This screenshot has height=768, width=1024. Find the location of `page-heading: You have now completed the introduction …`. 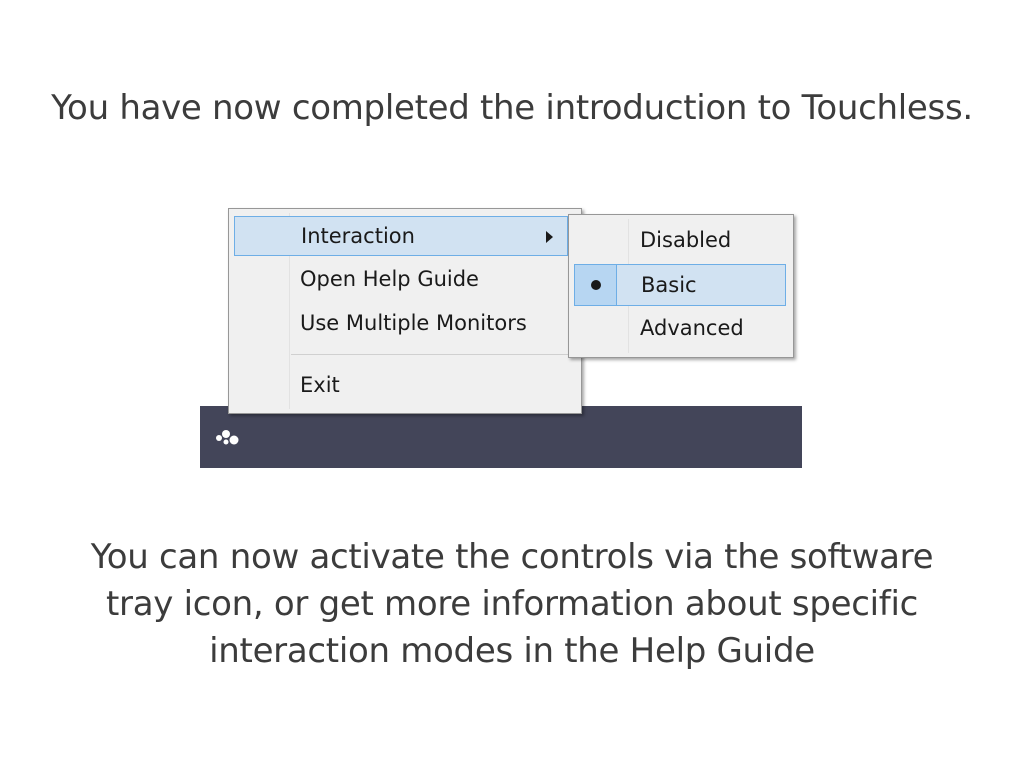

page-heading: You have now completed the introduction … is located at coordinates (512, 108).